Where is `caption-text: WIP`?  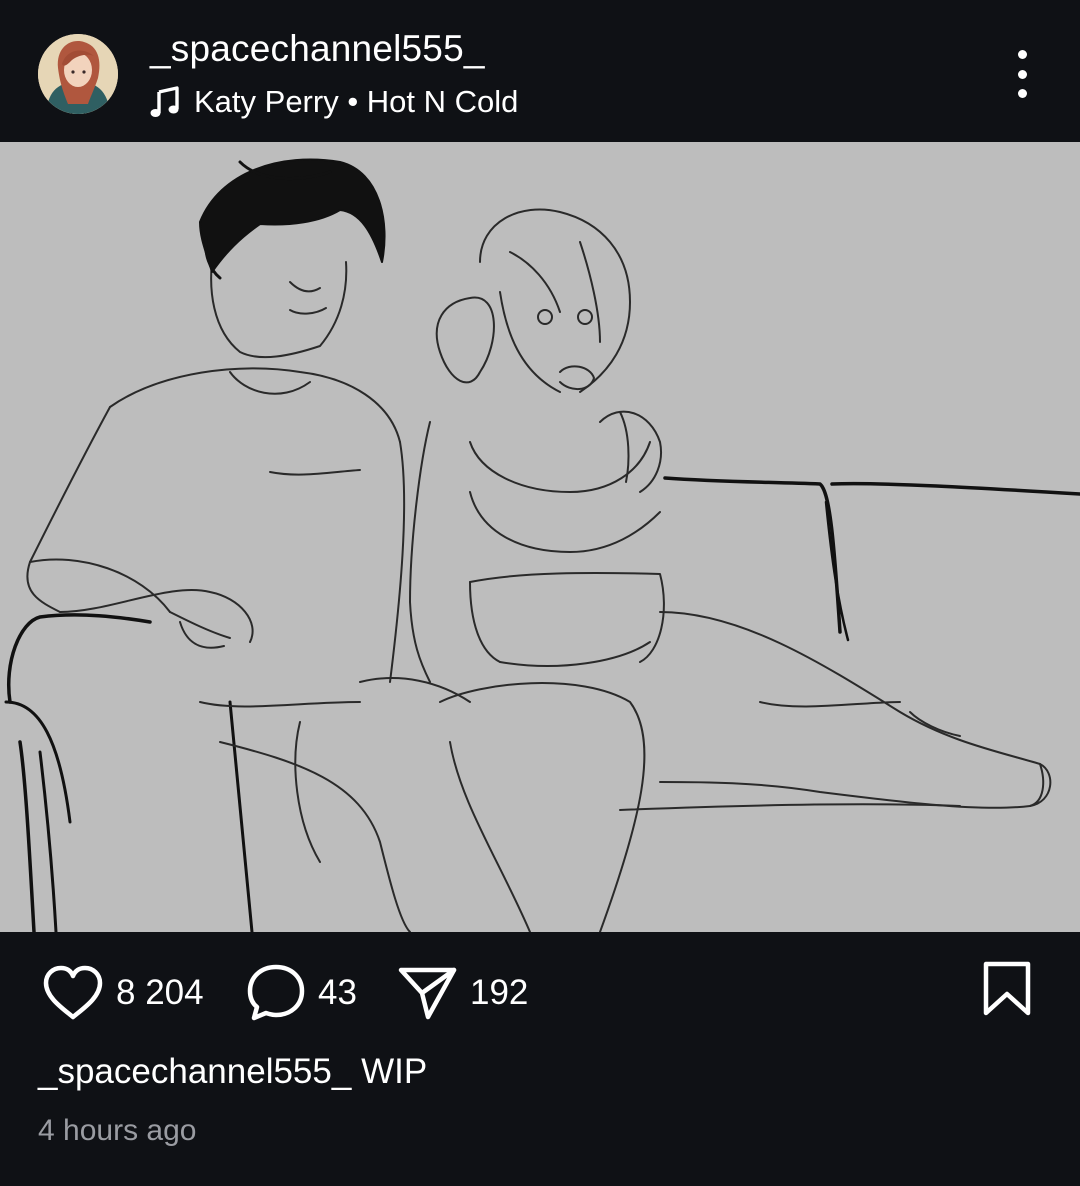
caption-text: WIP is located at coordinates (394, 1071).